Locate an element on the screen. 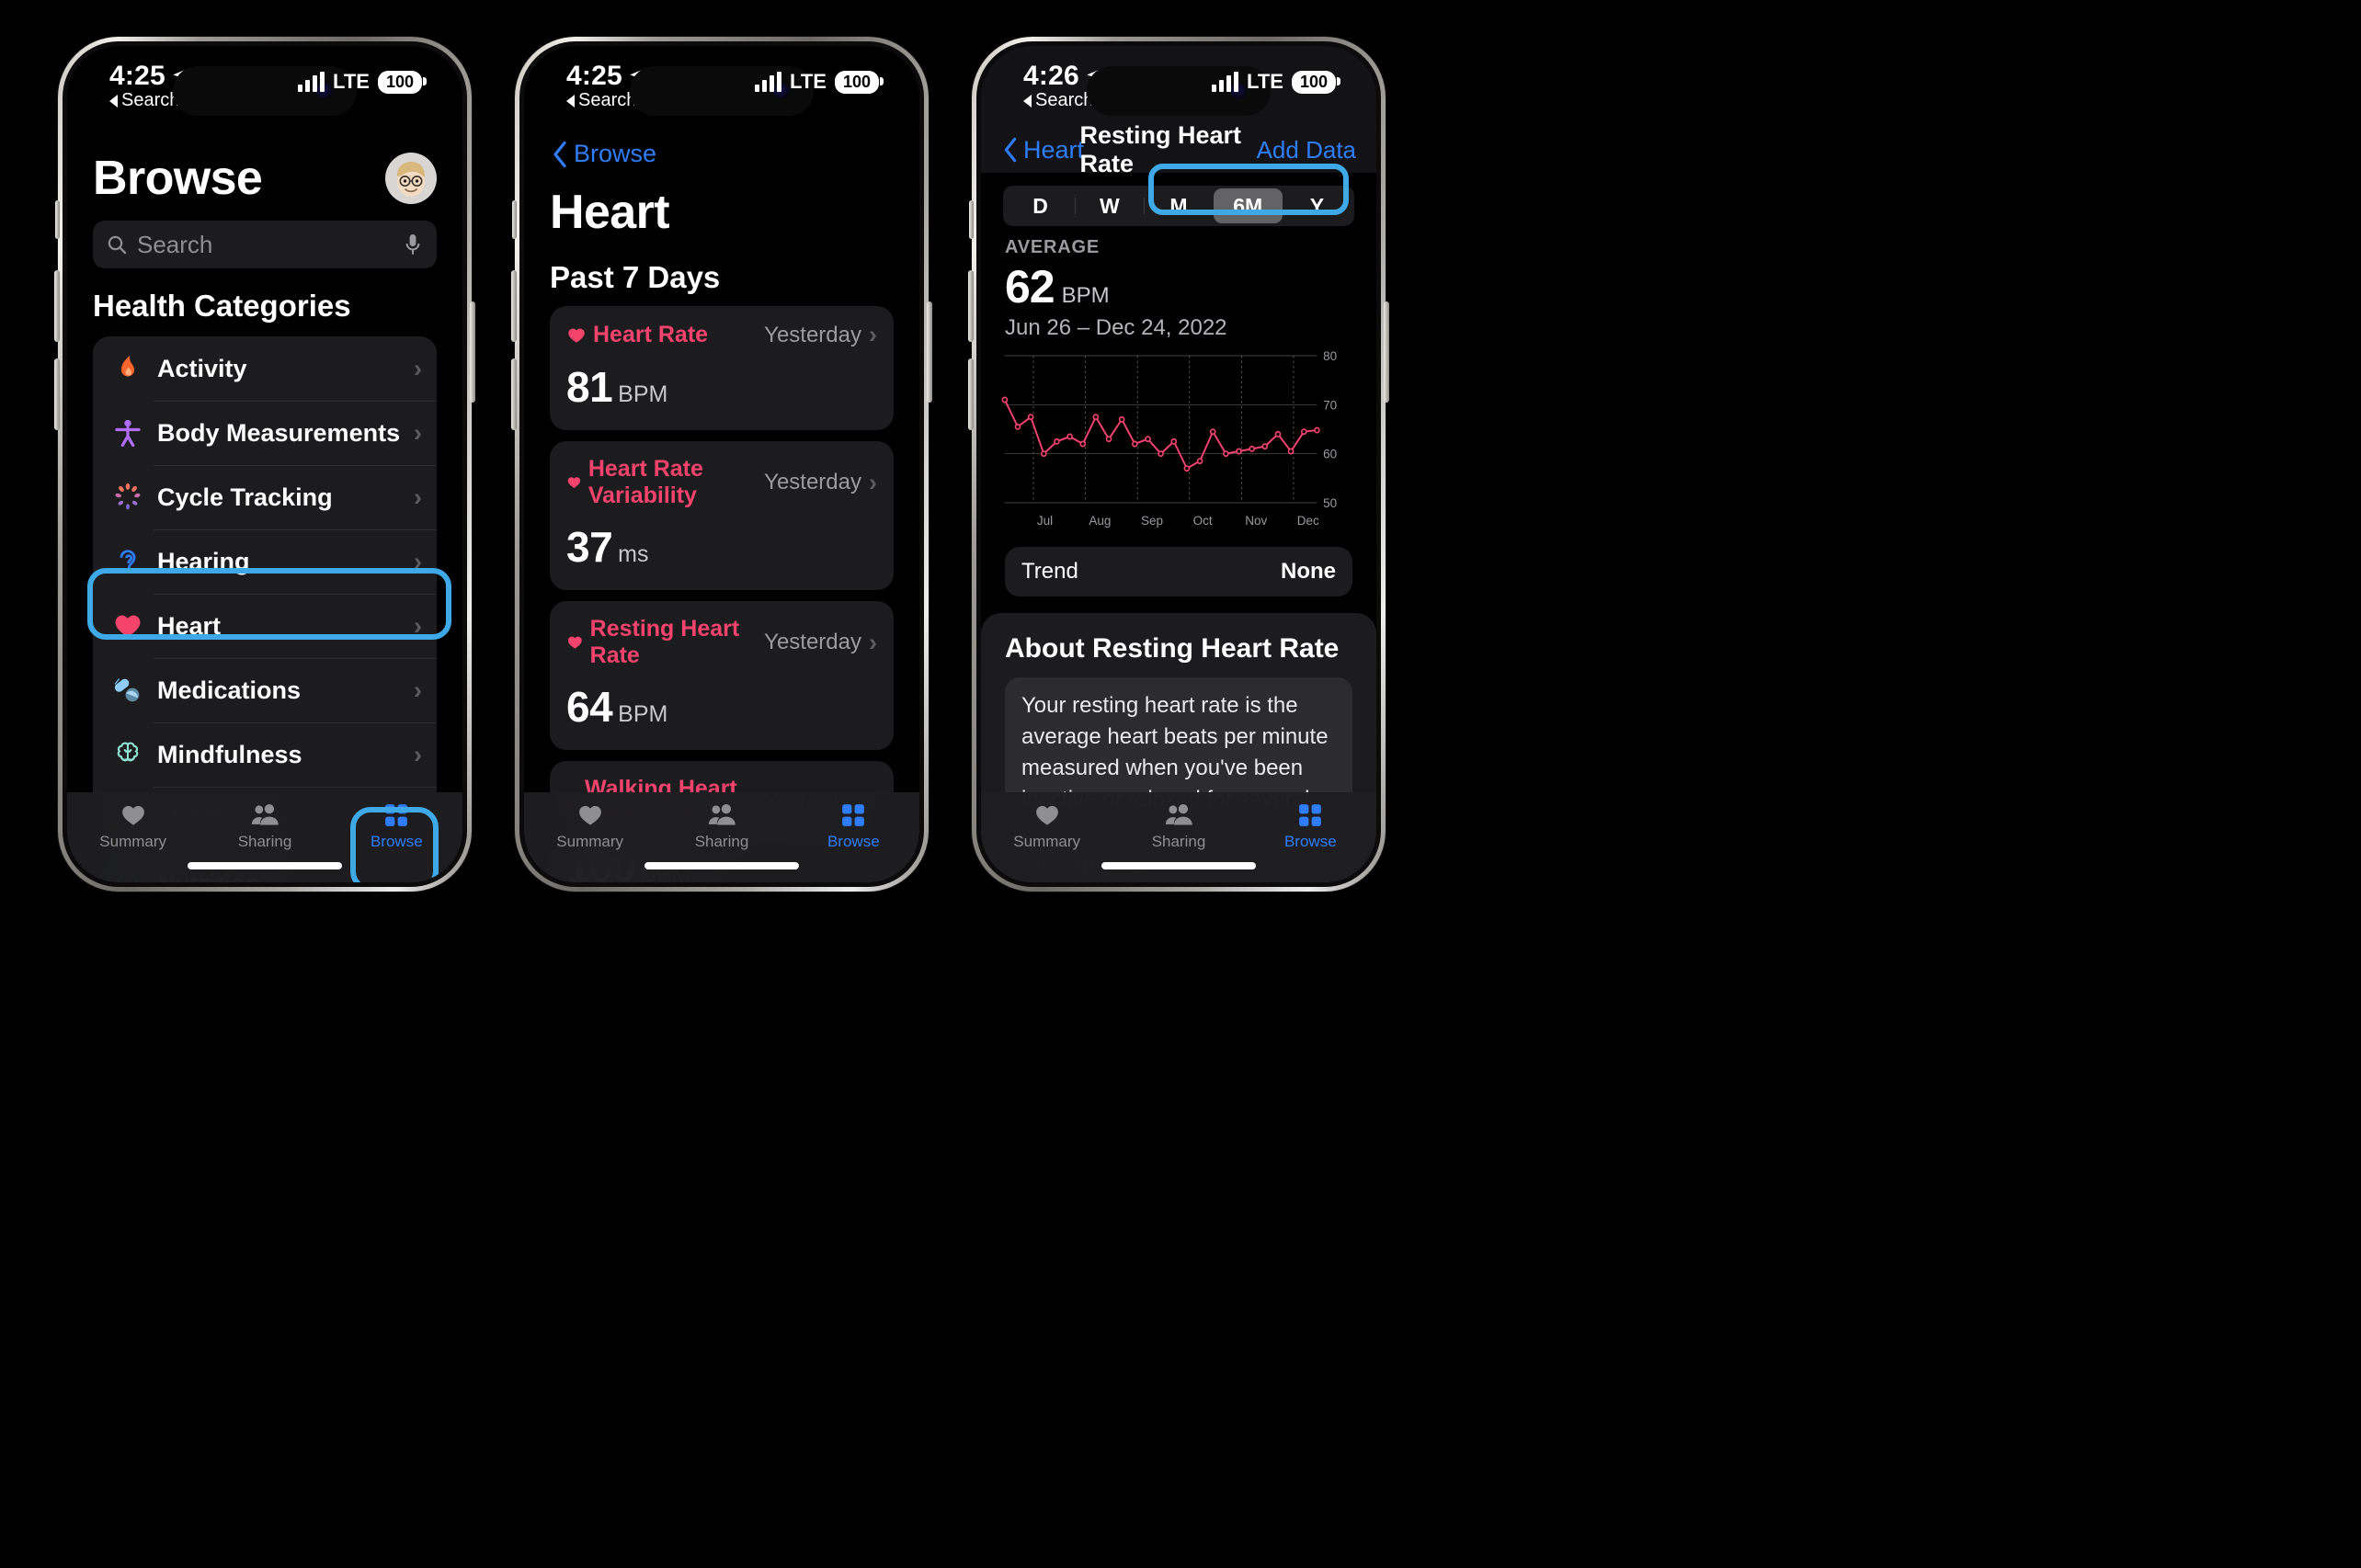  category-label: Cycle Tracking is located at coordinates (245, 497).